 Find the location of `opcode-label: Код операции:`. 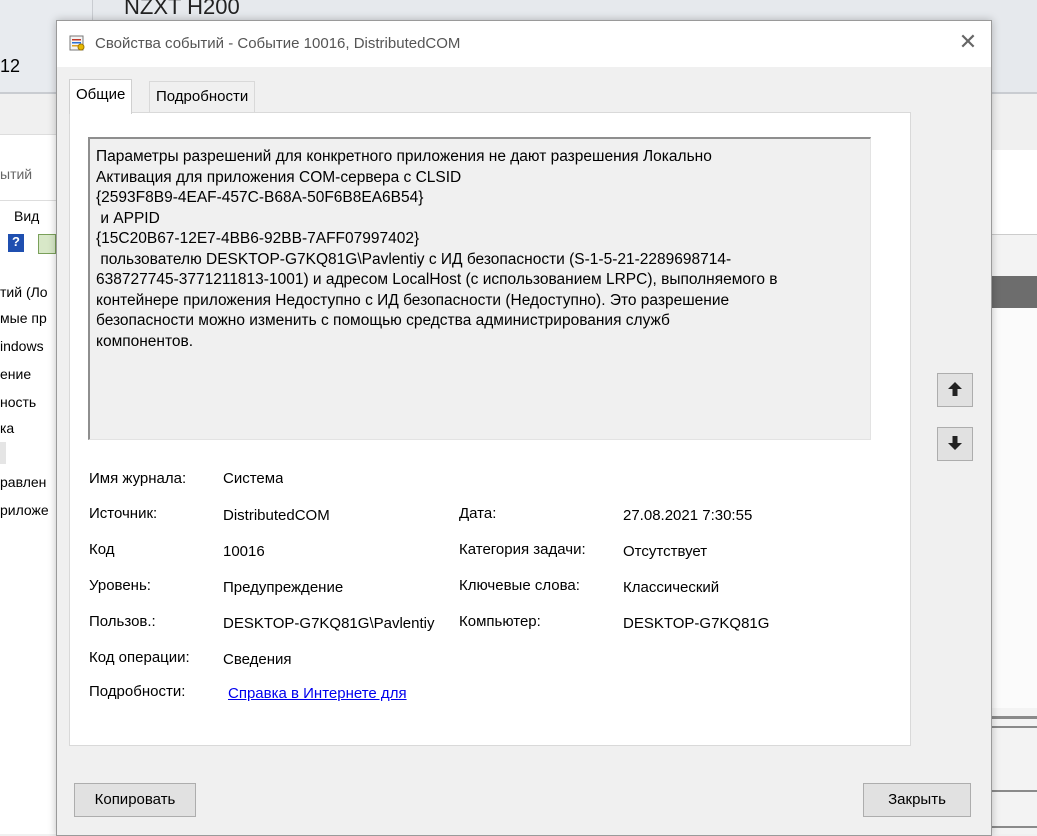

opcode-label: Код операции: is located at coordinates (139, 657).